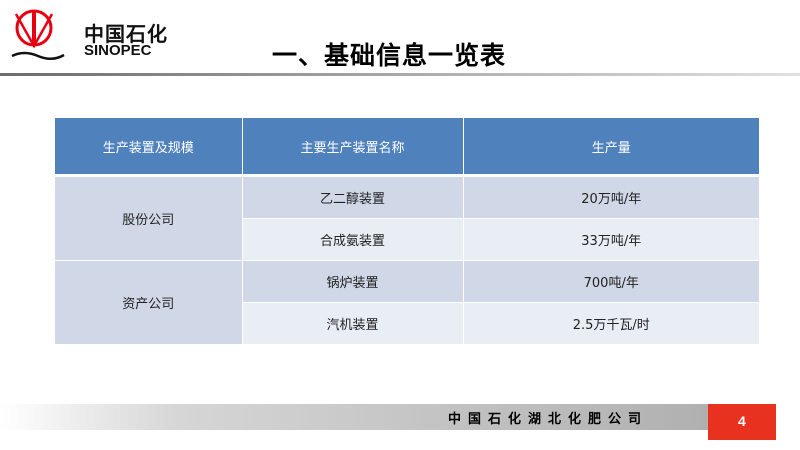 The height and width of the screenshot is (450, 800). I want to click on title-underline, so click(400, 74).